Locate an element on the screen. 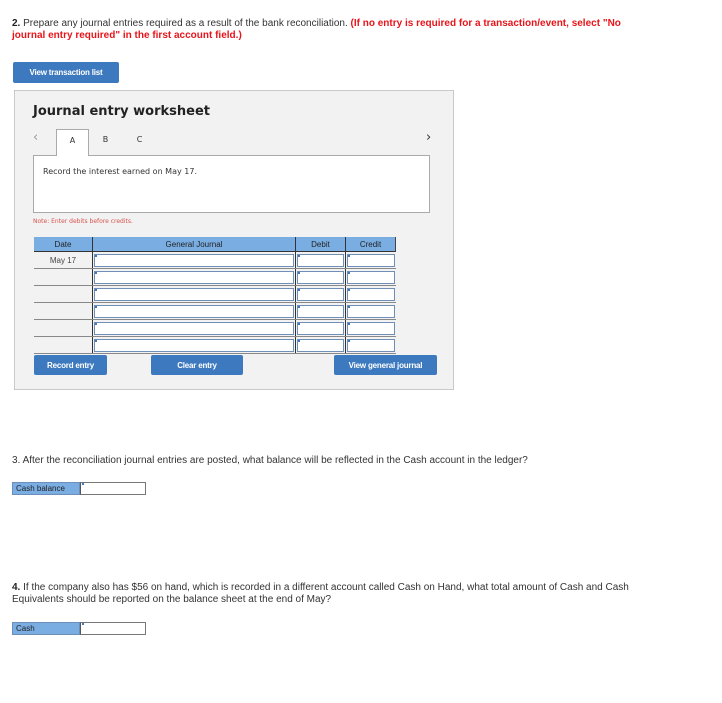  clear-entry-button: Clear entry is located at coordinates (197, 365).